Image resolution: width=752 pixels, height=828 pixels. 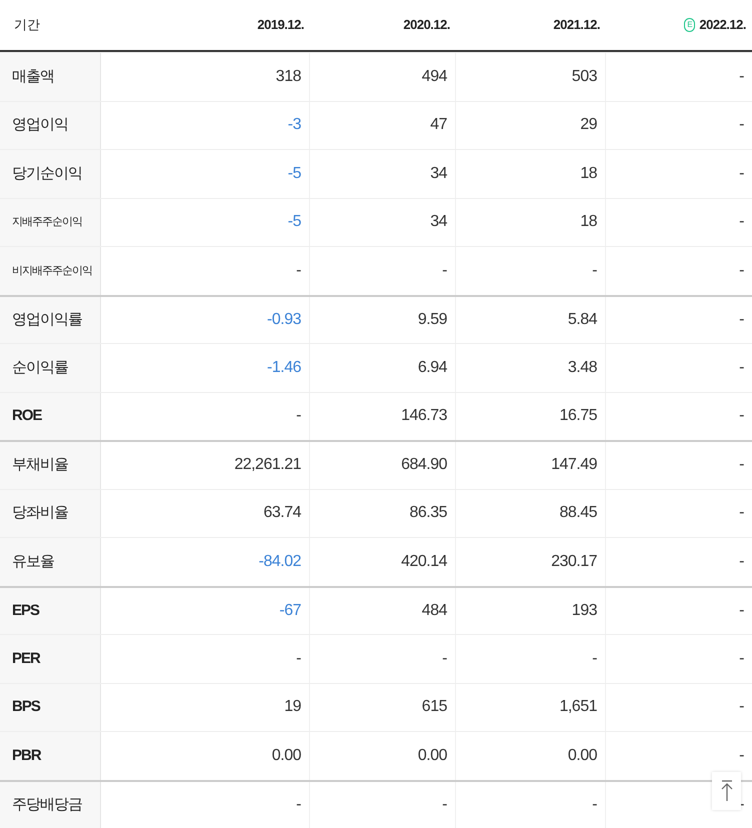 What do you see at coordinates (531, 513) in the screenshot?
I see `table-cell: 88.45` at bounding box center [531, 513].